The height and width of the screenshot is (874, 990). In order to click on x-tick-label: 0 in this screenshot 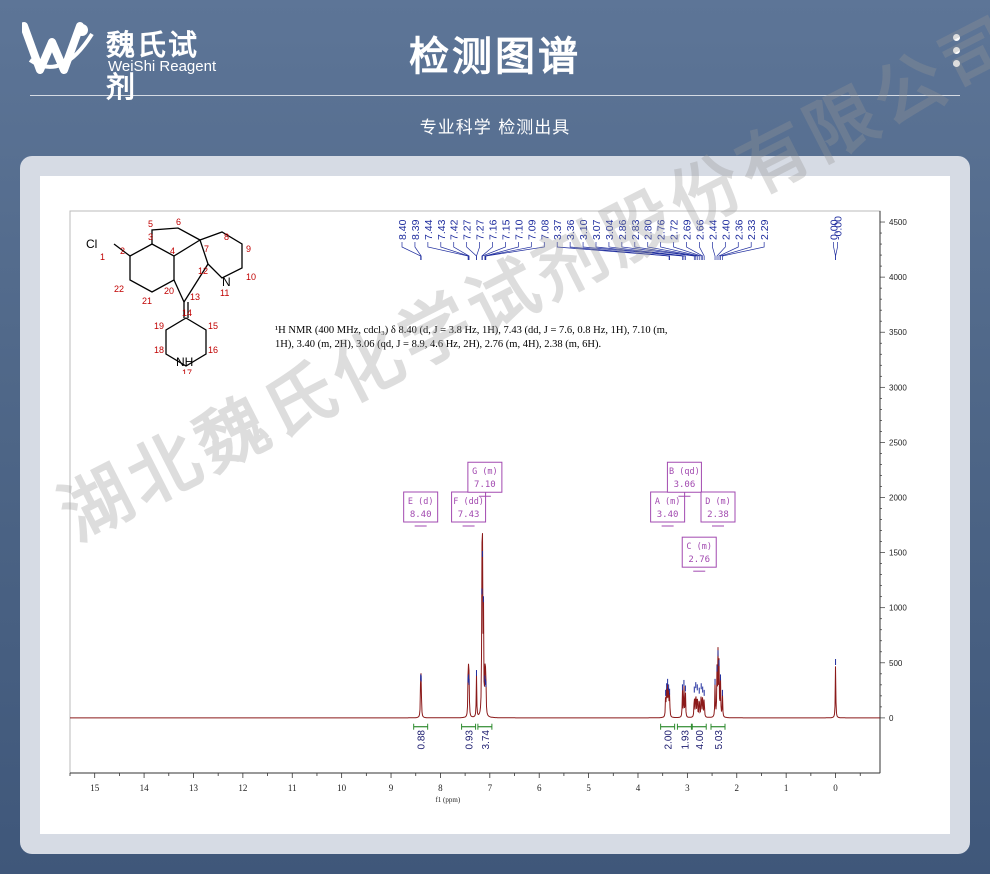, I will do `click(835, 788)`.